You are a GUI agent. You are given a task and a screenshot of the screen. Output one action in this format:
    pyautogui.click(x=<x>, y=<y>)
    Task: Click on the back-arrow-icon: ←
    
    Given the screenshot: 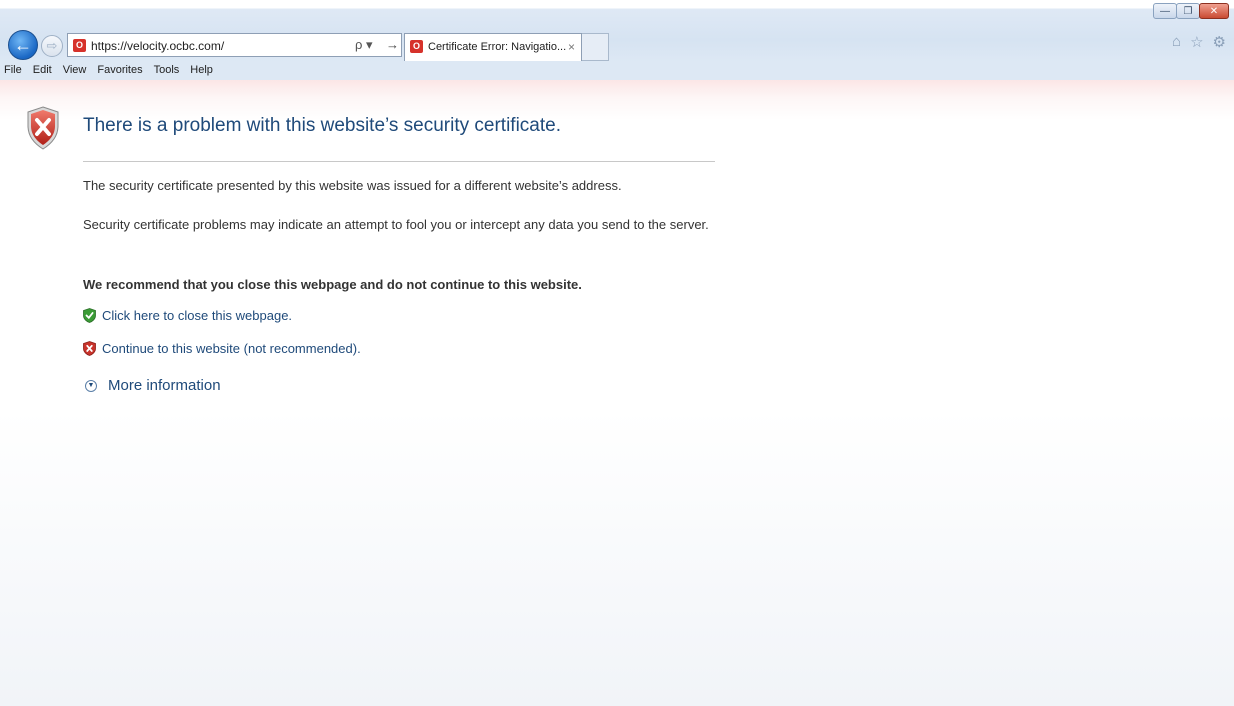 What is the action you would take?
    pyautogui.click(x=23, y=44)
    